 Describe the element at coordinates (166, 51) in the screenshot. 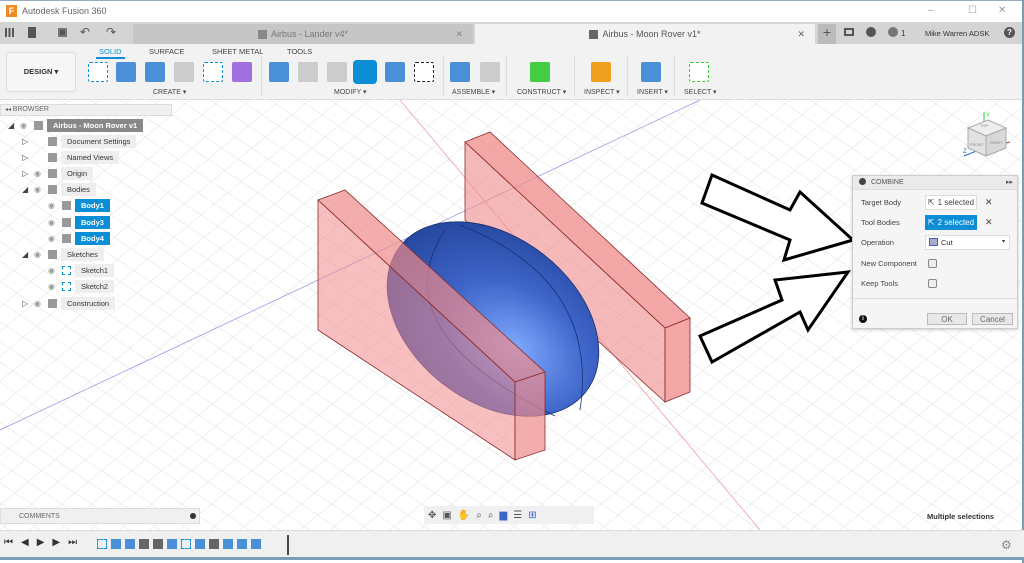

I see `tab-surface: SURFACE` at that location.